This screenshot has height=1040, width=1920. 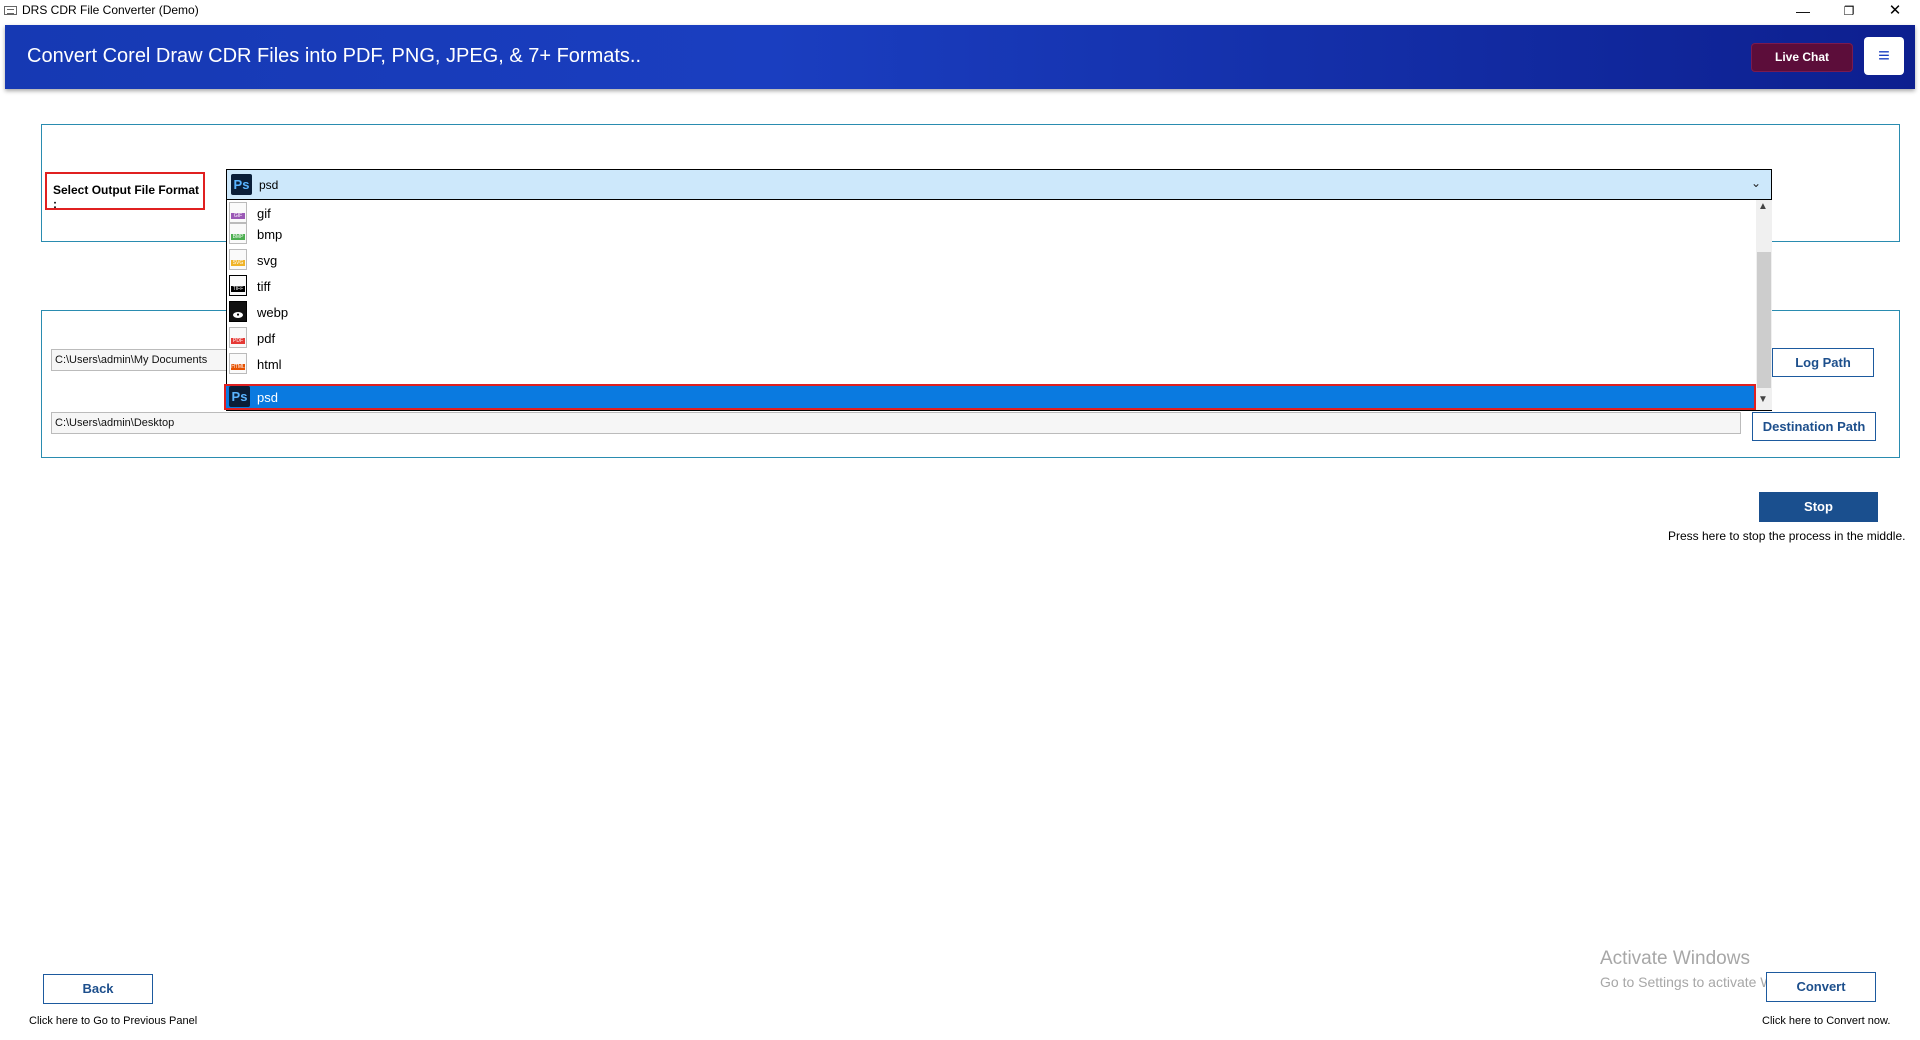 What do you see at coordinates (113, 1021) in the screenshot?
I see `back-hint: Click here to Go to Previous Panel` at bounding box center [113, 1021].